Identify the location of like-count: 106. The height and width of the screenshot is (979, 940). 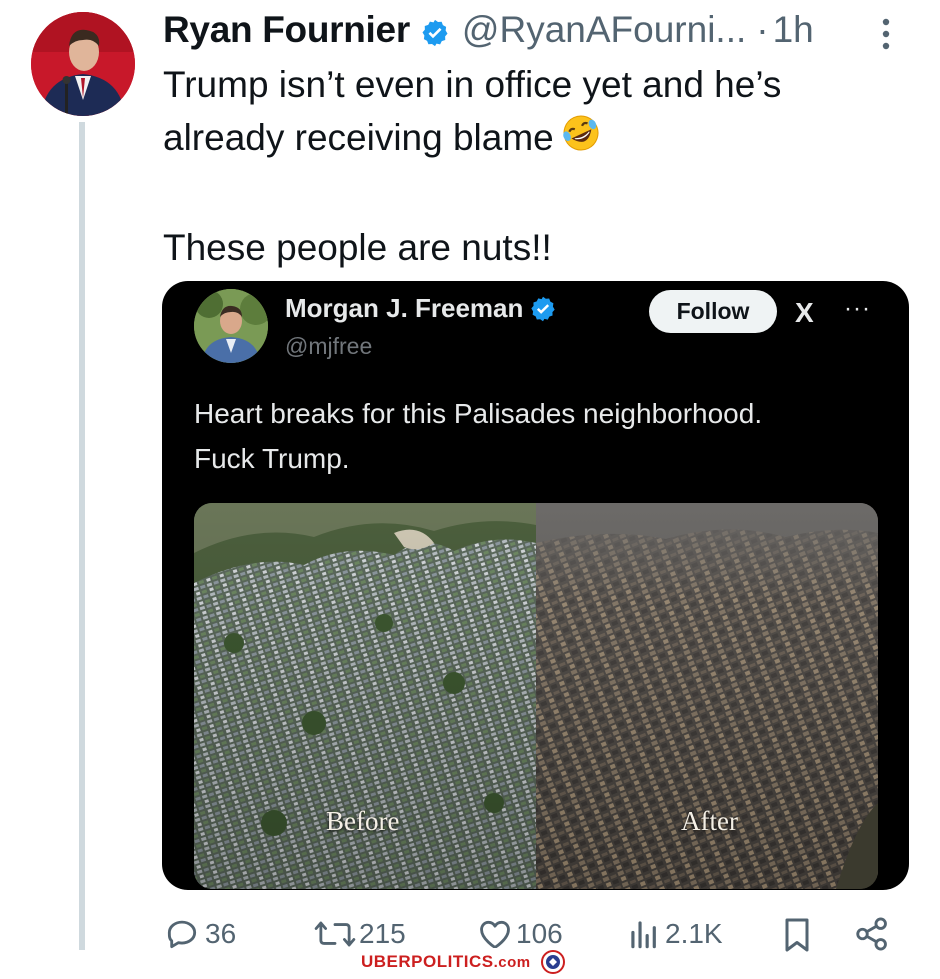
(539, 933).